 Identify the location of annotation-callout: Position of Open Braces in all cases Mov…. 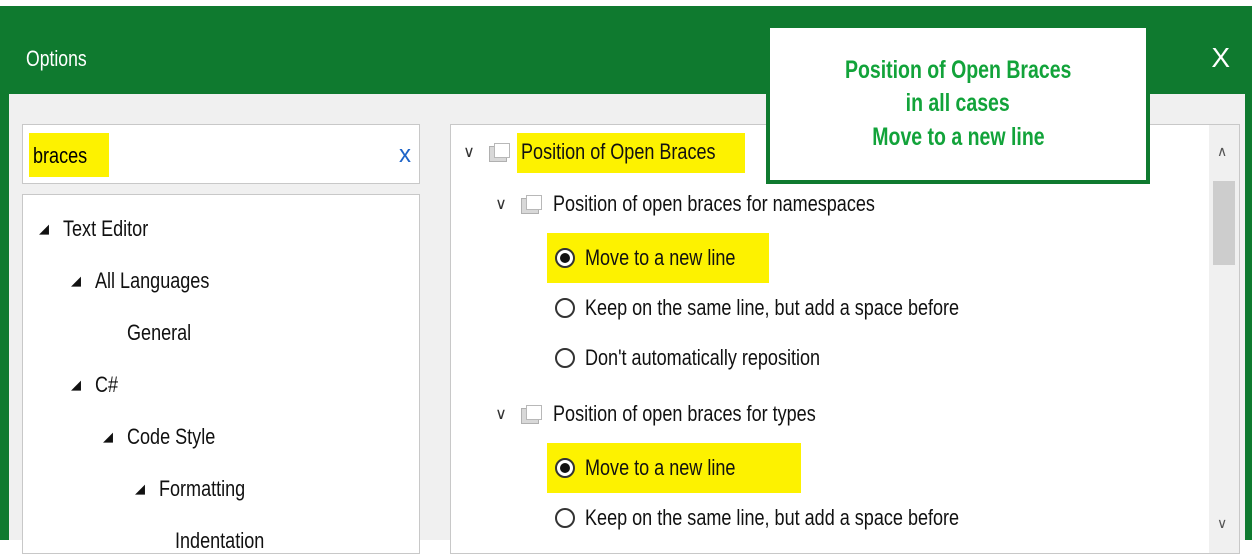
(958, 104).